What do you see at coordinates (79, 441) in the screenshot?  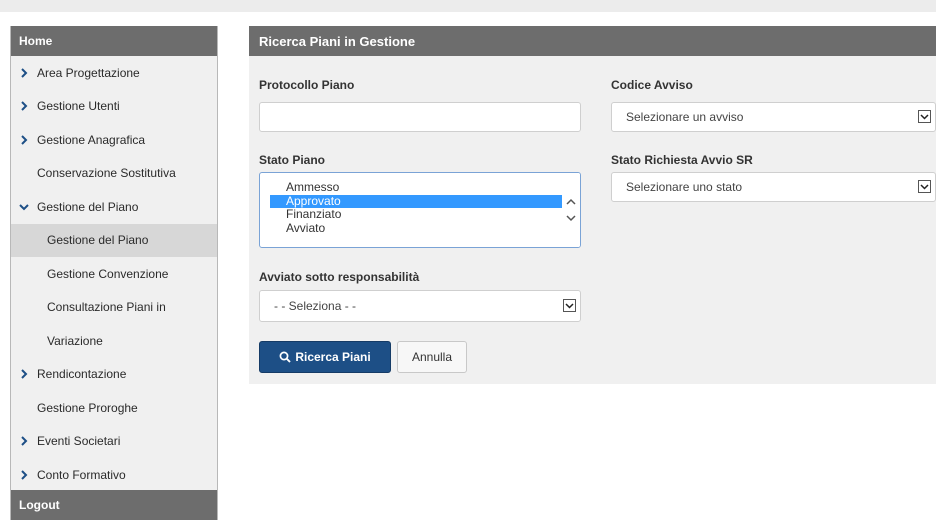 I see `sidebar-item-label: Eventi Societari` at bounding box center [79, 441].